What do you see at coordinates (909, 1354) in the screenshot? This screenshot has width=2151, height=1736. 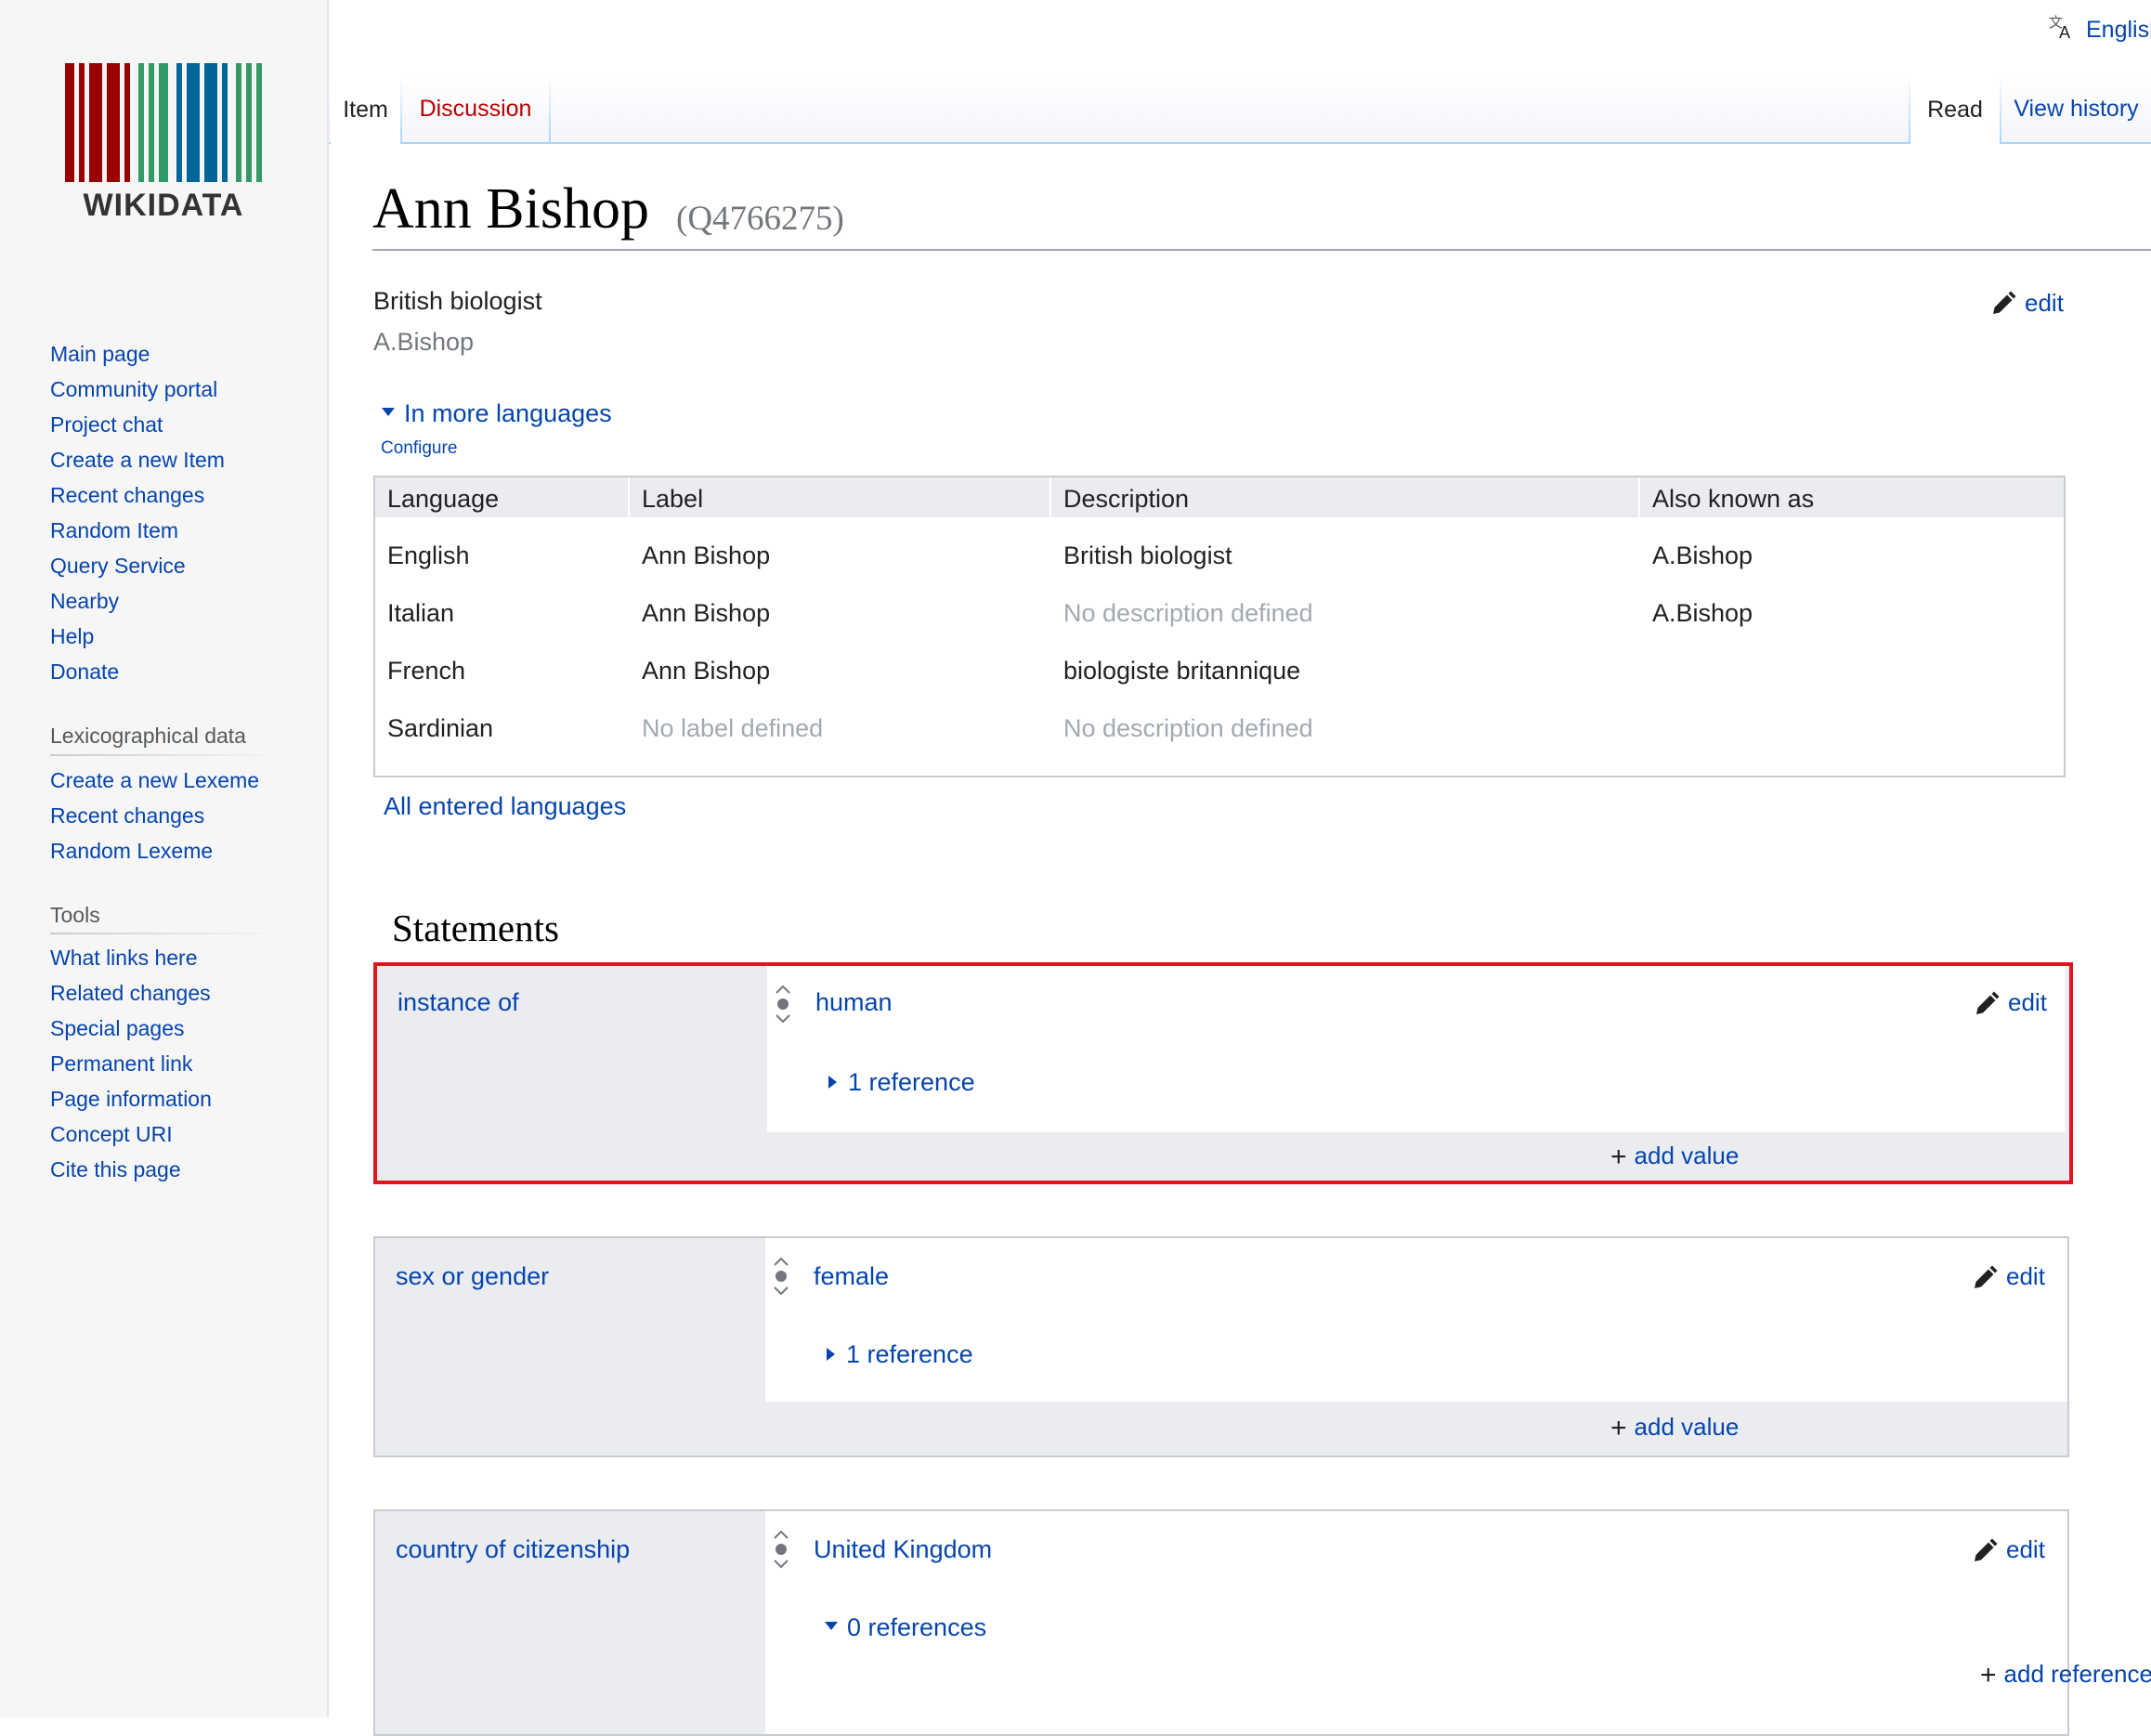 I see `references-count: 1 reference` at bounding box center [909, 1354].